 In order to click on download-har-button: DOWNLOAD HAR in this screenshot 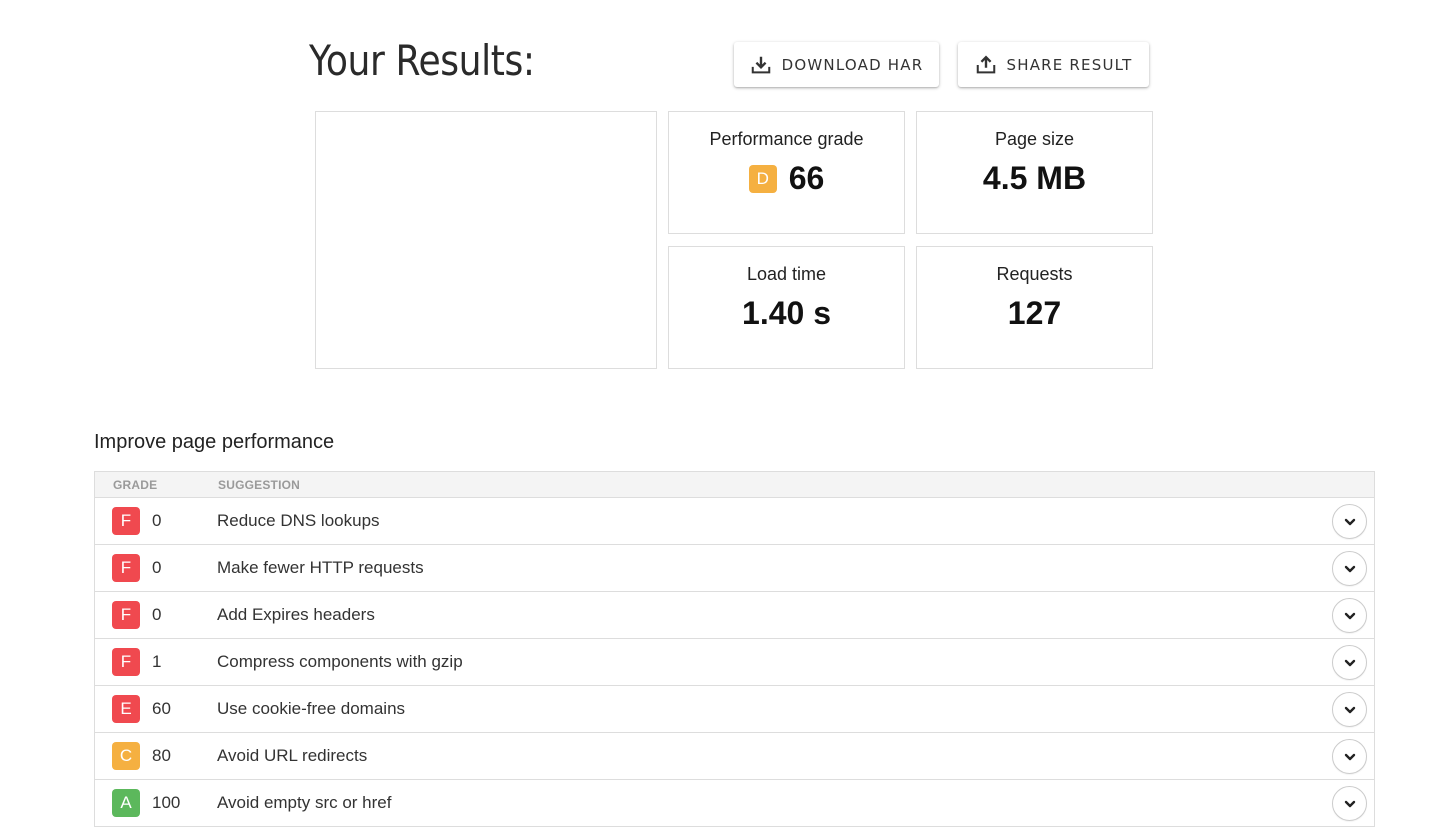, I will do `click(836, 64)`.